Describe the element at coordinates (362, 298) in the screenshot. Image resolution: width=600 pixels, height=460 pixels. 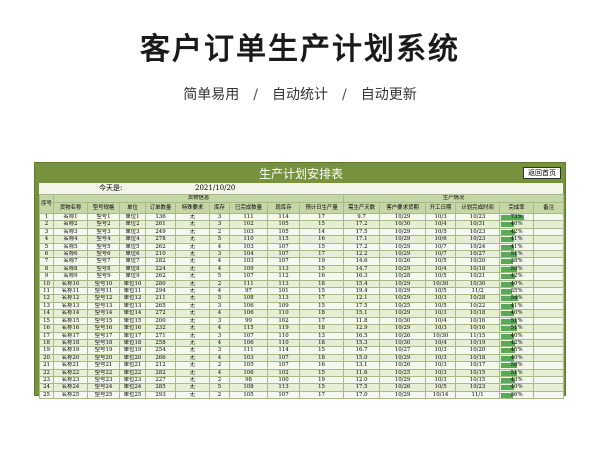
I see `cell-days: 12.1` at that location.